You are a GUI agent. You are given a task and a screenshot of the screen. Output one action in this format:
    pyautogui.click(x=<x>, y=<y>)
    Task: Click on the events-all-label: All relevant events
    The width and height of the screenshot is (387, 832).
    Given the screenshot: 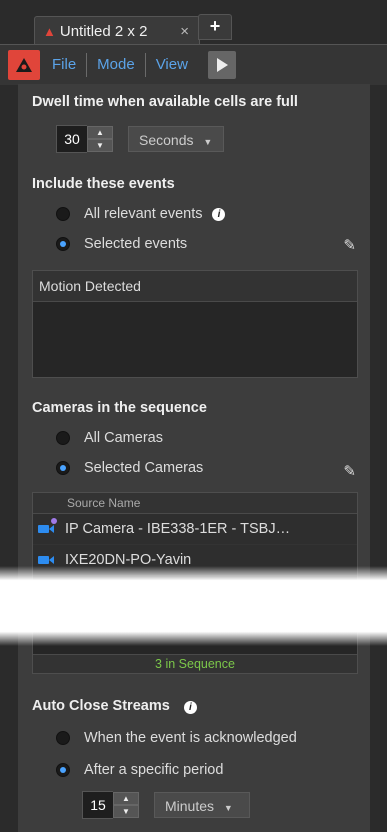 What is the action you would take?
    pyautogui.click(x=143, y=214)
    